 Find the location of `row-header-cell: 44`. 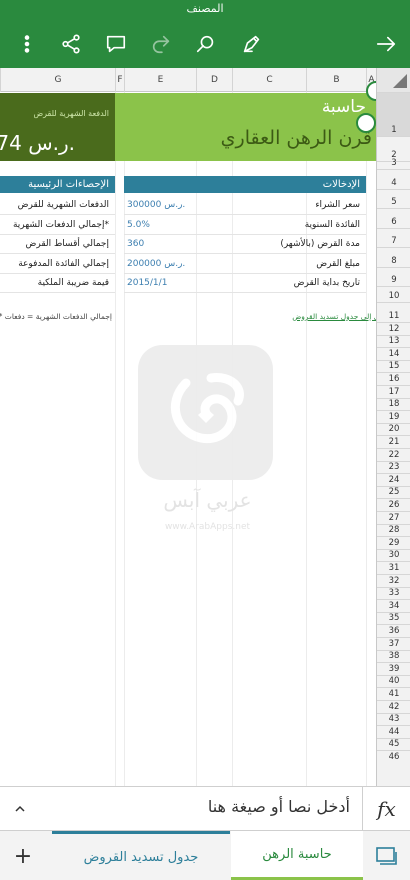

row-header-cell: 44 is located at coordinates (393, 731).